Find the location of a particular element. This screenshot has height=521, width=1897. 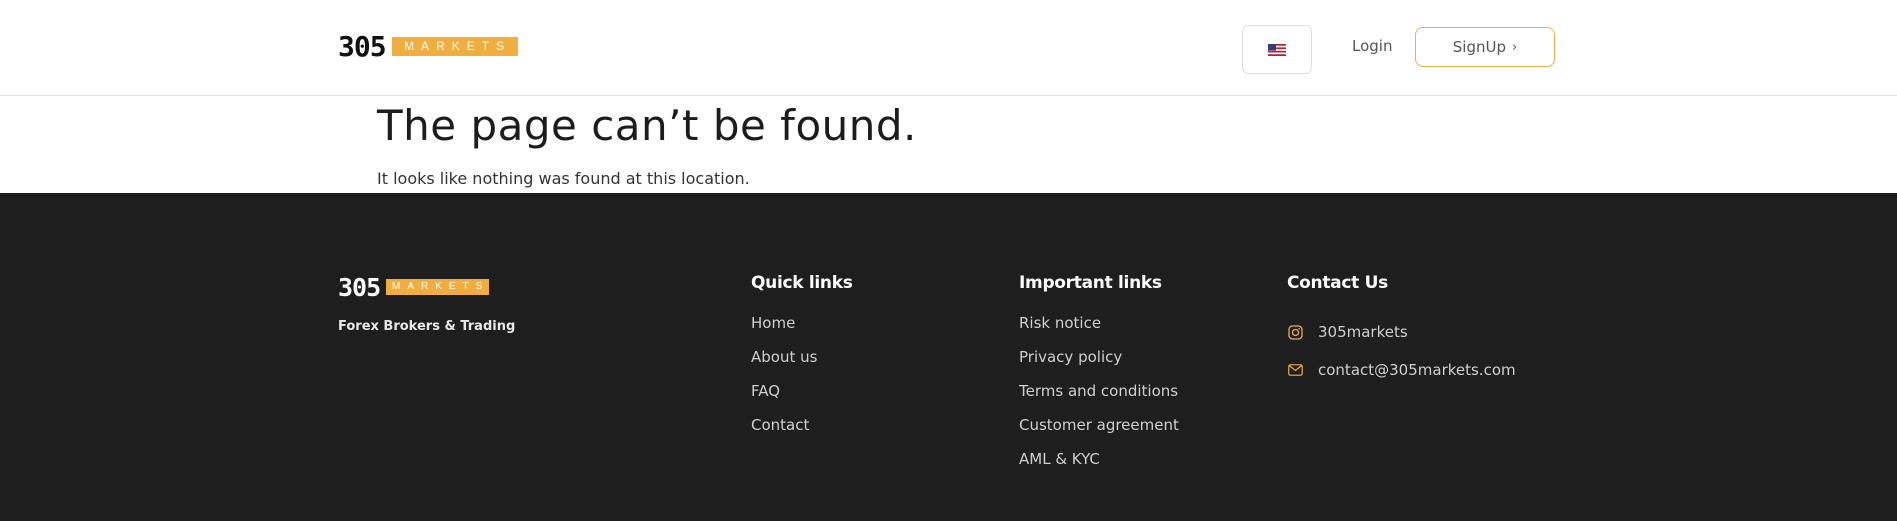

contact-email: contact@305markets.com is located at coordinates (1401, 370).